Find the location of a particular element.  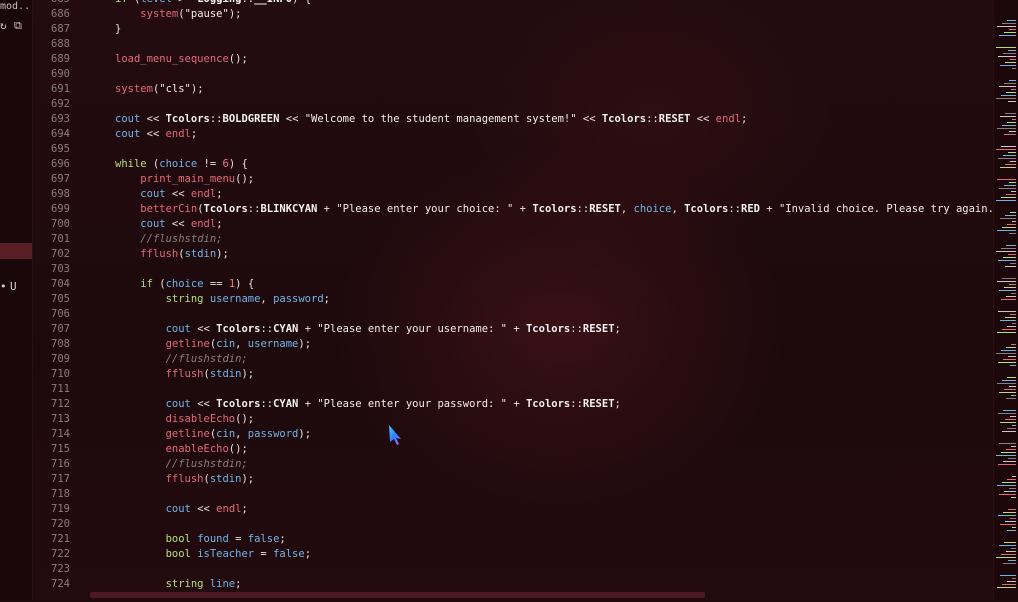

line-number: 697 is located at coordinates (60, 179).